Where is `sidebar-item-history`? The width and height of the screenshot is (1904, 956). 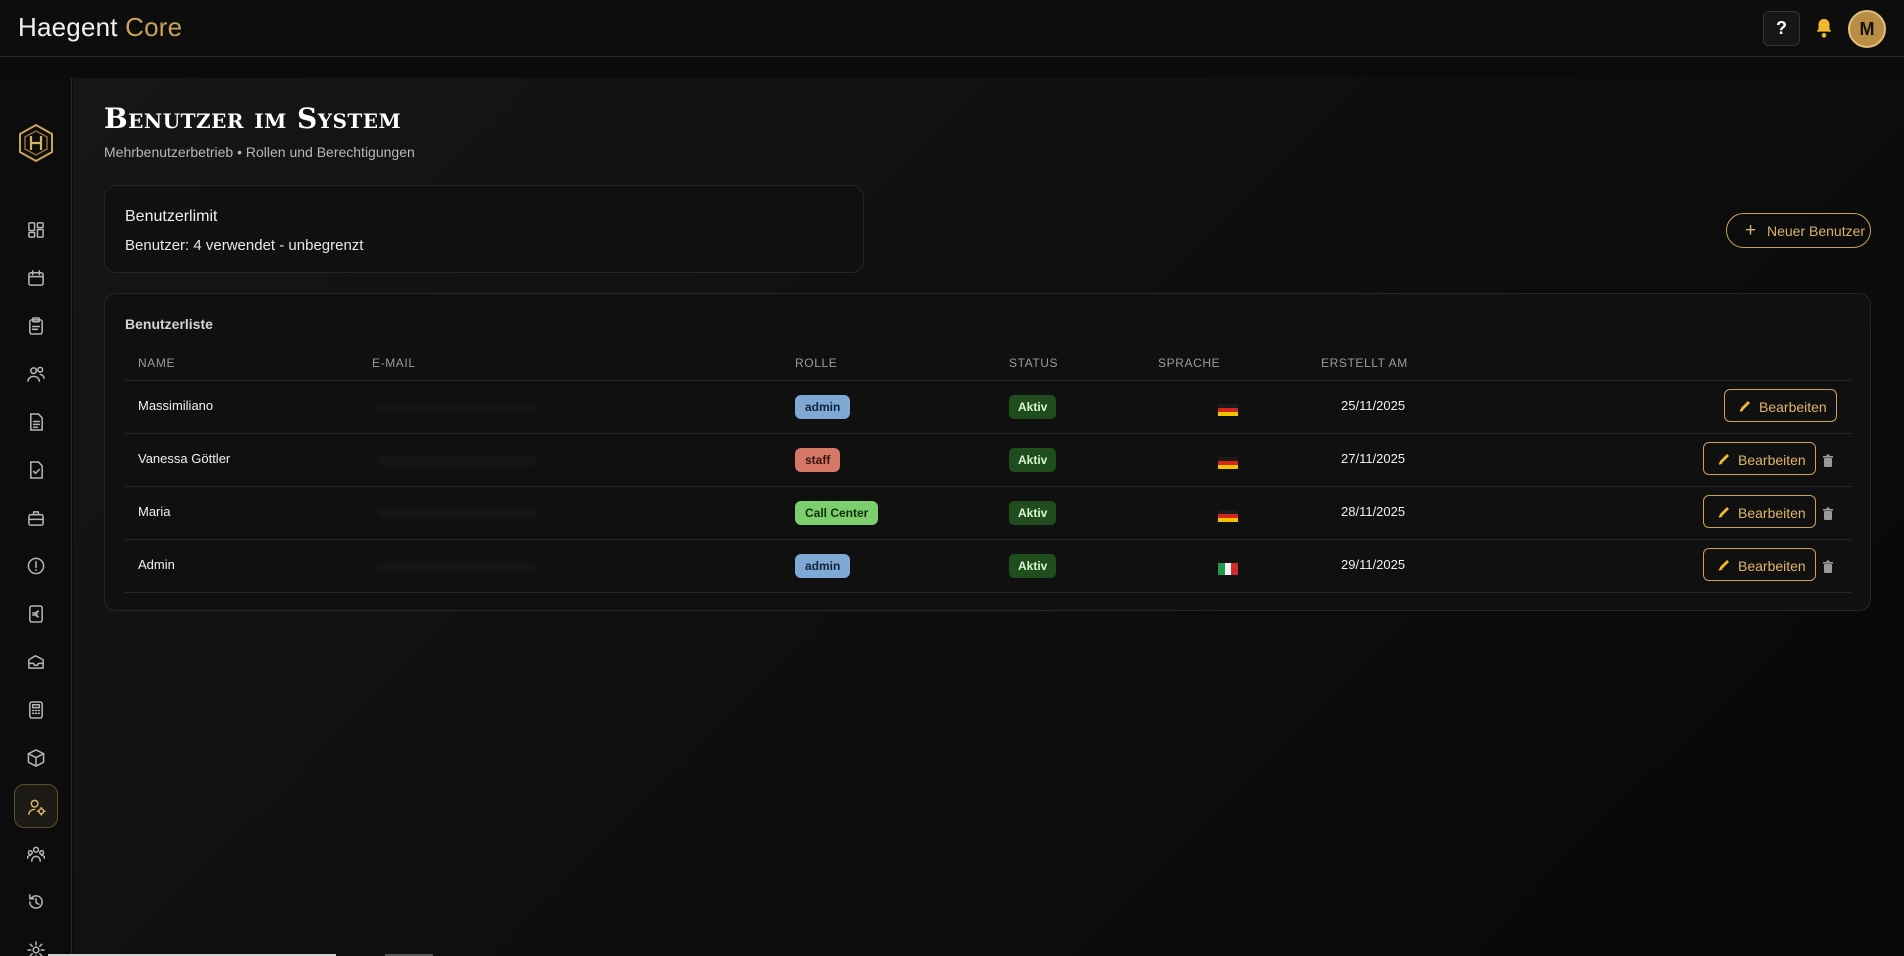
sidebar-item-history is located at coordinates (36, 902).